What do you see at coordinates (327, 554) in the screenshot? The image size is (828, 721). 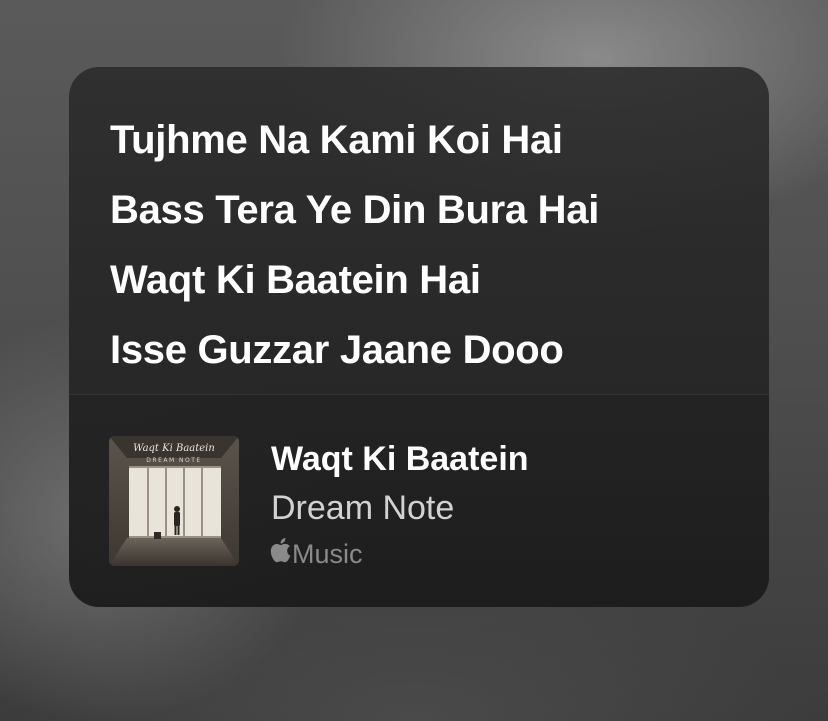 I see `service-label: Music` at bounding box center [327, 554].